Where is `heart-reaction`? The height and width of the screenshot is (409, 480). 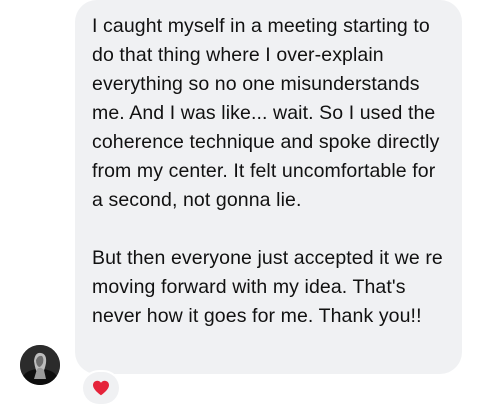
heart-reaction is located at coordinates (101, 388).